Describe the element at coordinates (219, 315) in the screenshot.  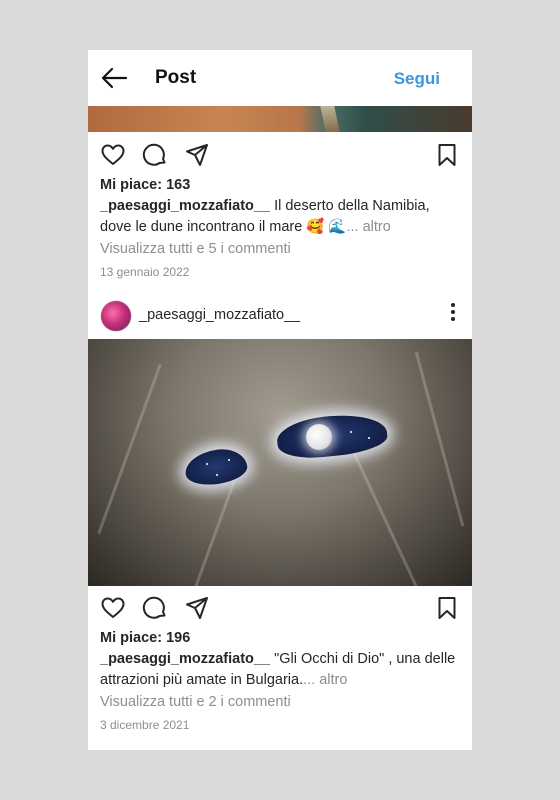
I see `post-author: _paesaggi_mozzafiato__` at that location.